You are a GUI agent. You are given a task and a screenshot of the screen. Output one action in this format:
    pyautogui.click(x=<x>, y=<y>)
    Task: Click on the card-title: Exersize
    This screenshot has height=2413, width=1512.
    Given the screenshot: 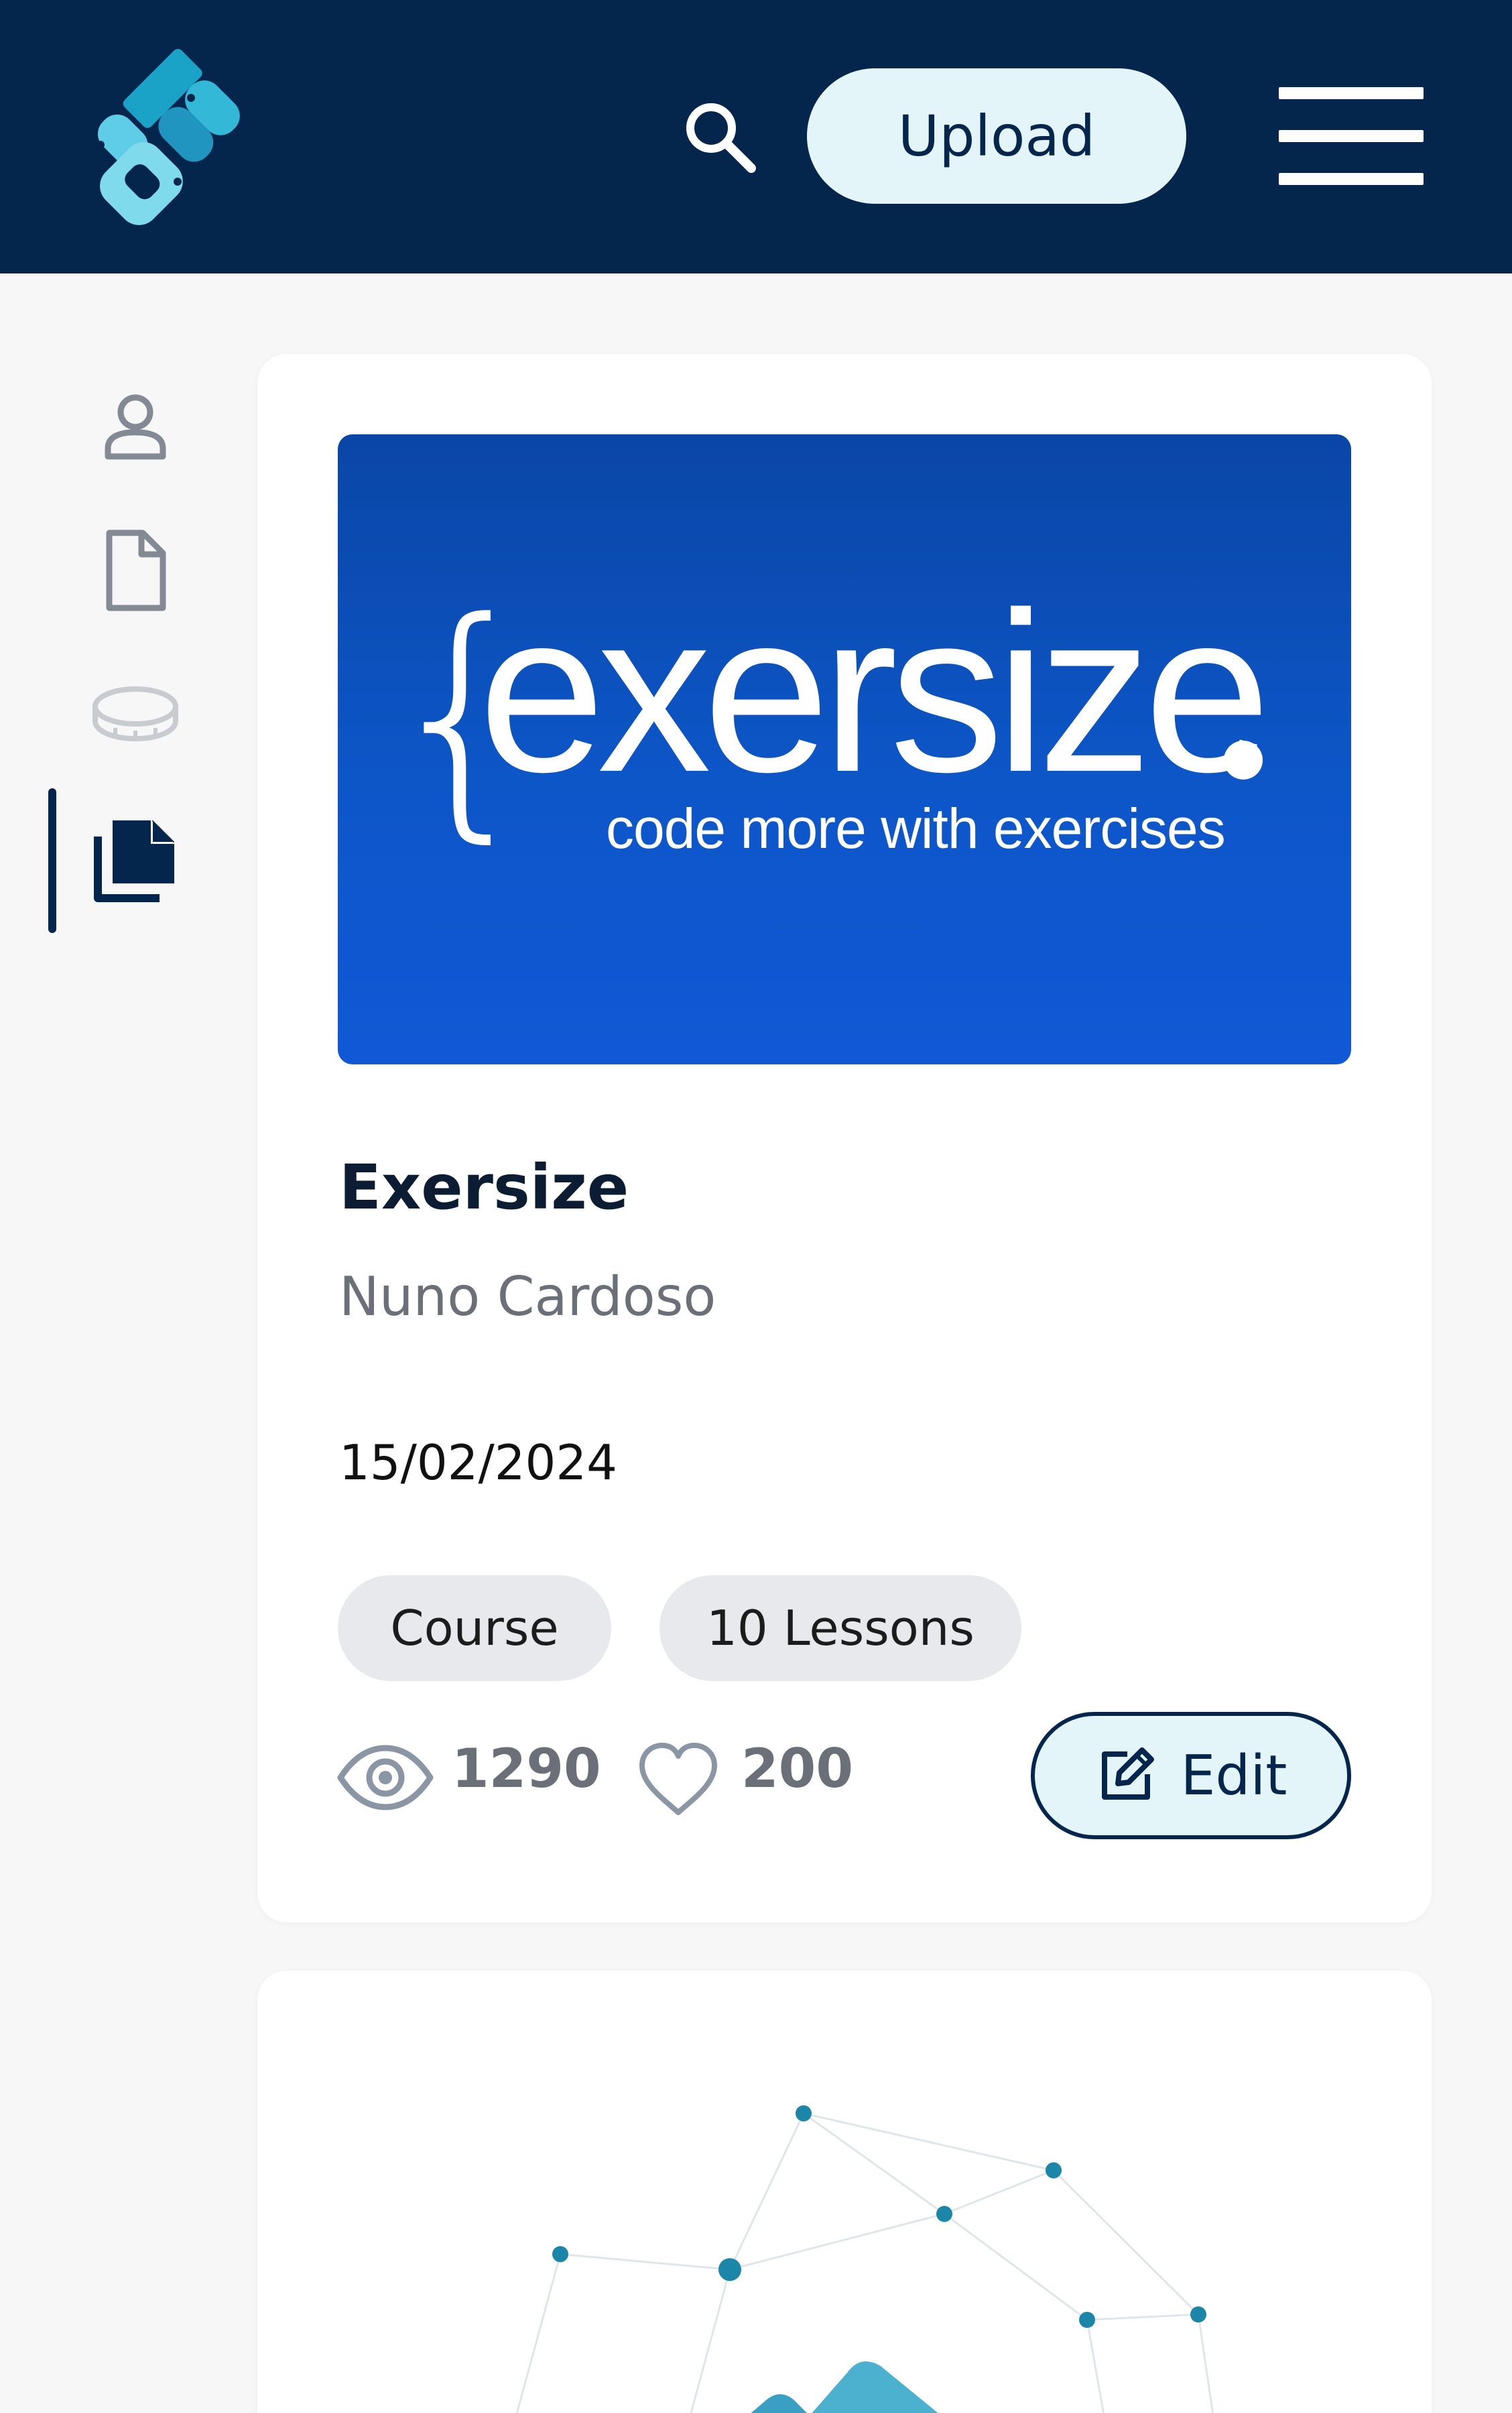 What is the action you would take?
    pyautogui.click(x=484, y=1187)
    